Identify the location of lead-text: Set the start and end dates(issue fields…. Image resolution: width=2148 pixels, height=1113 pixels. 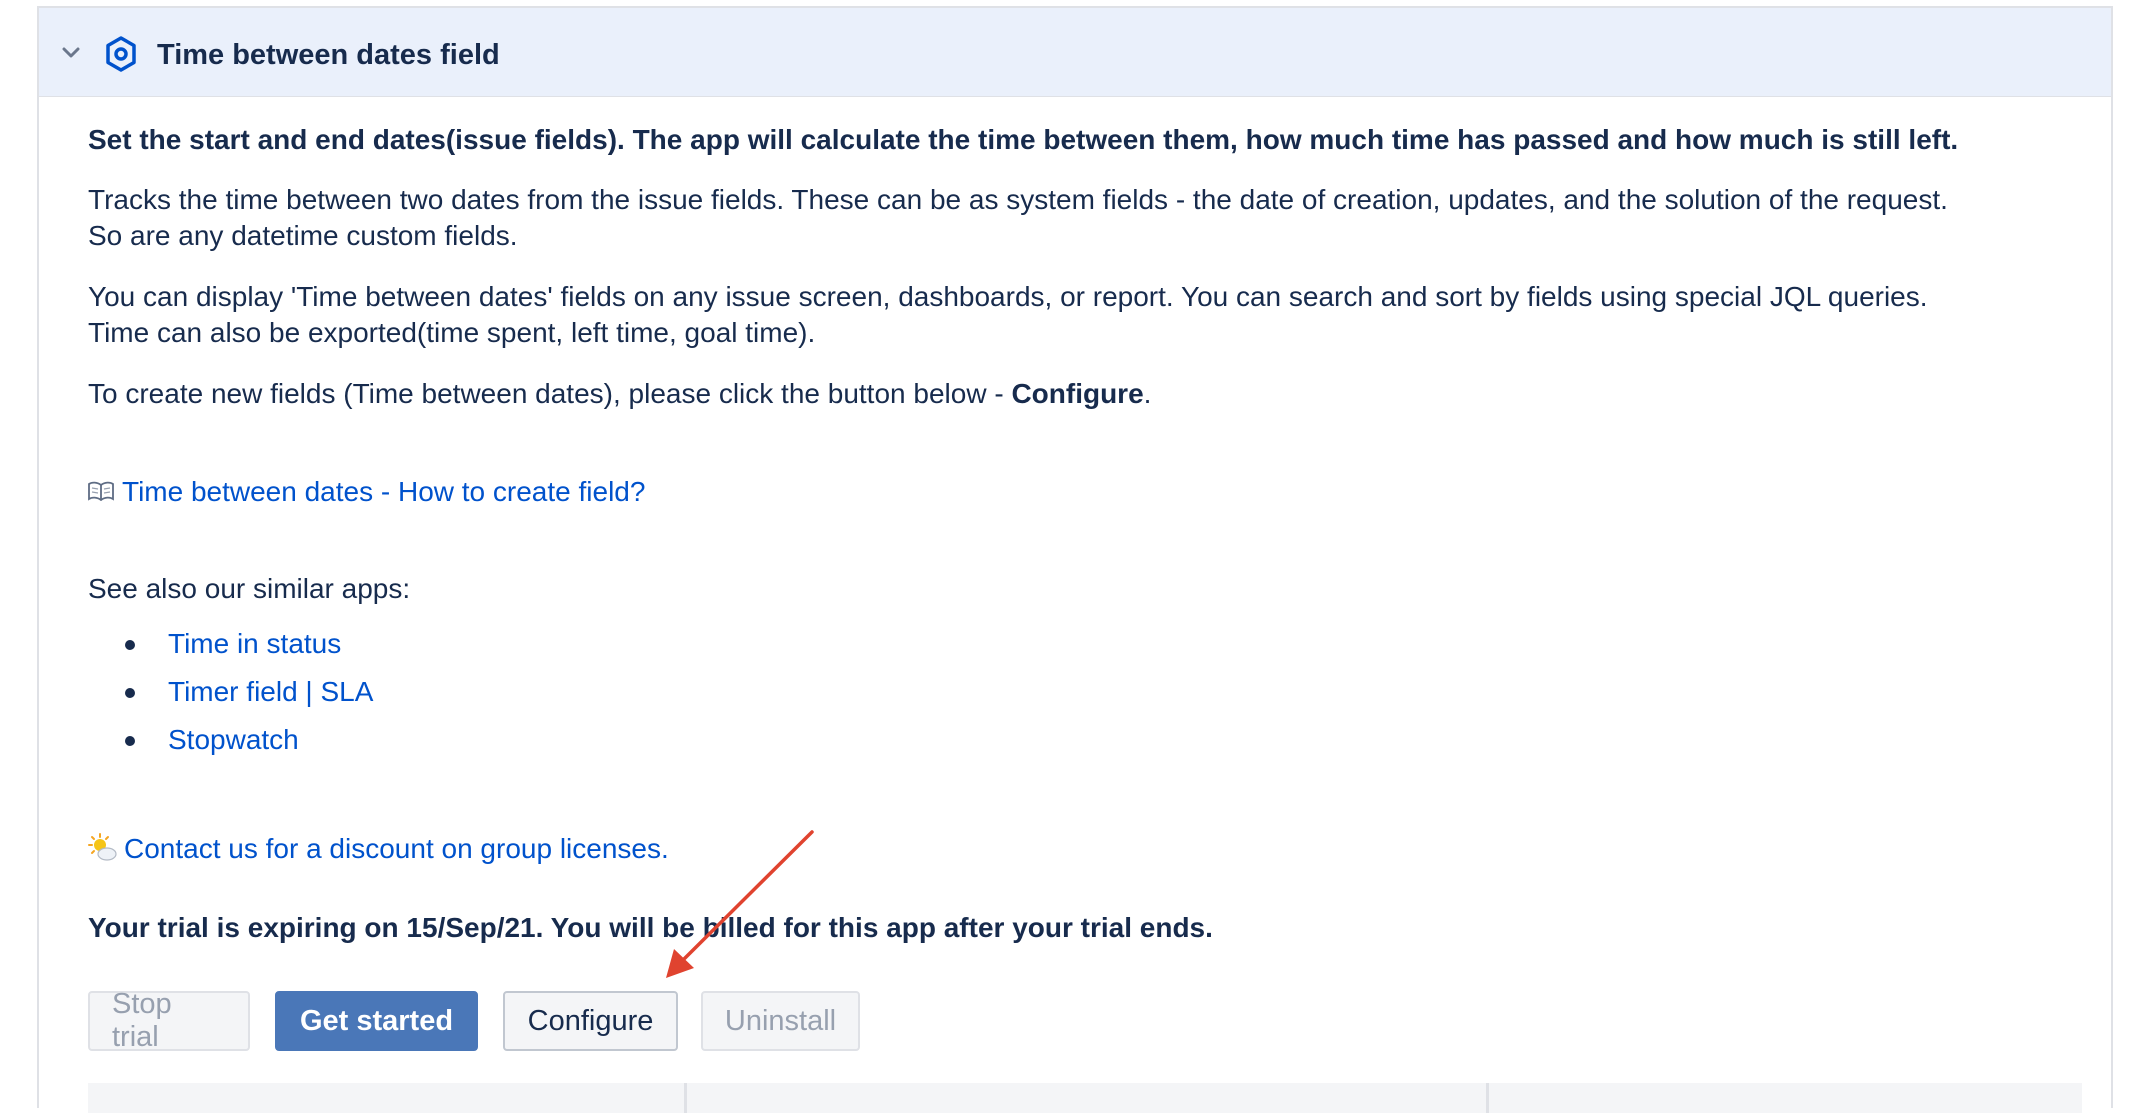
(1023, 139).